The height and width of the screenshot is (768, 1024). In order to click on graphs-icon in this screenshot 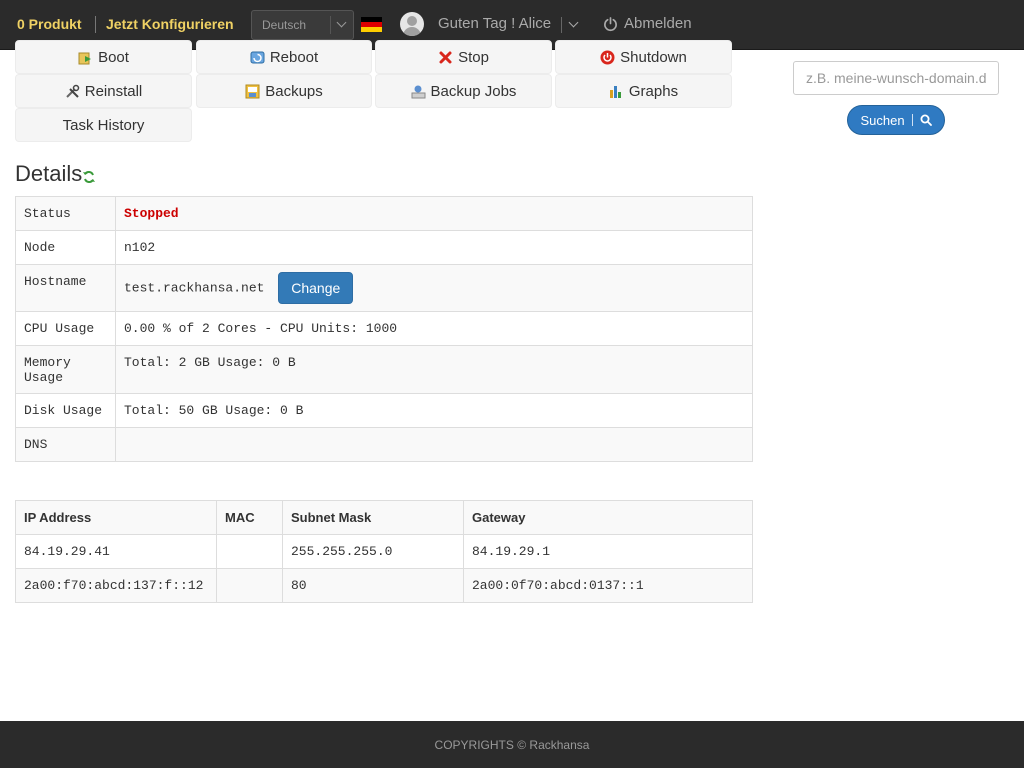, I will do `click(615, 91)`.